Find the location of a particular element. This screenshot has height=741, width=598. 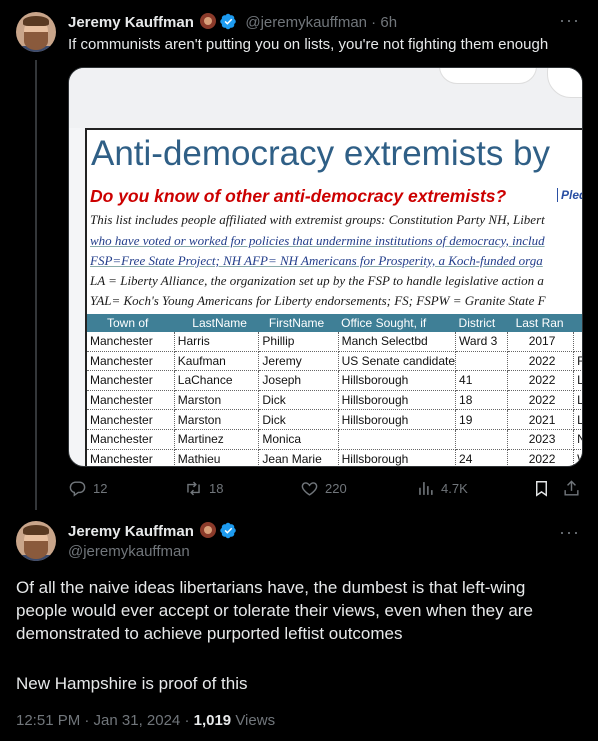

table-cell: 2021 is located at coordinates (541, 419).